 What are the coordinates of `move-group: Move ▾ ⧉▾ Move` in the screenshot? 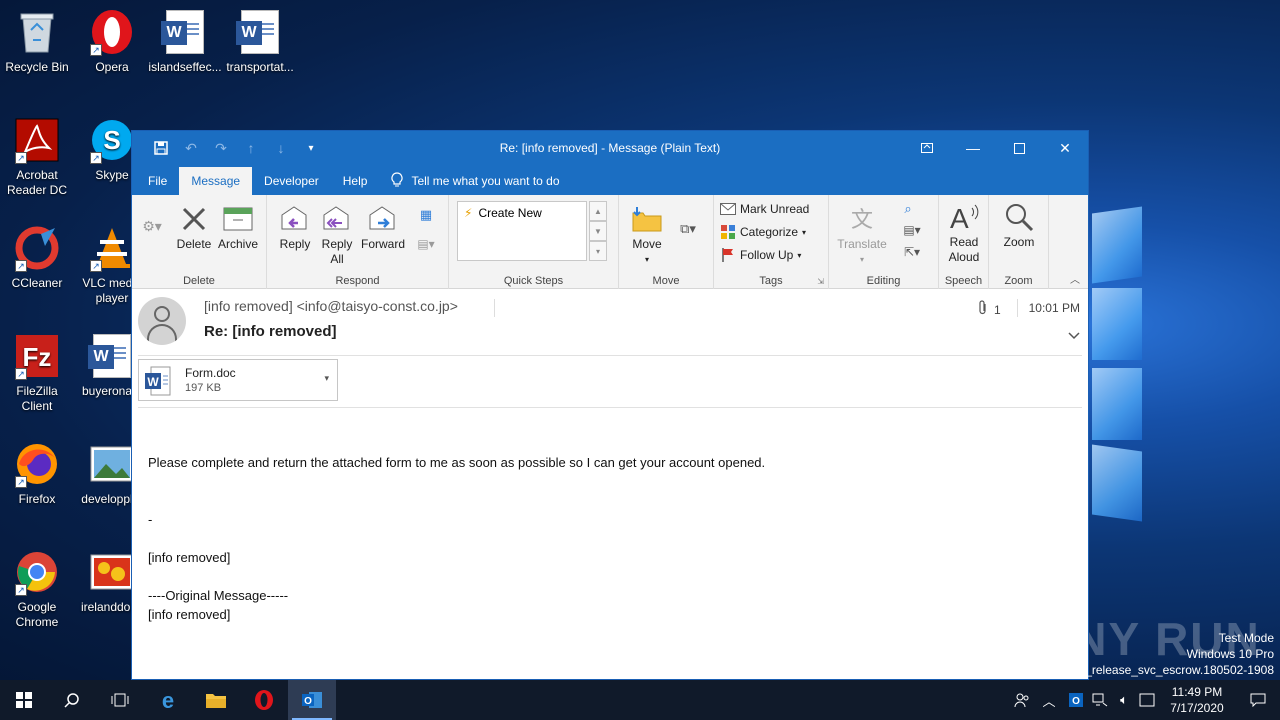 It's located at (666, 242).